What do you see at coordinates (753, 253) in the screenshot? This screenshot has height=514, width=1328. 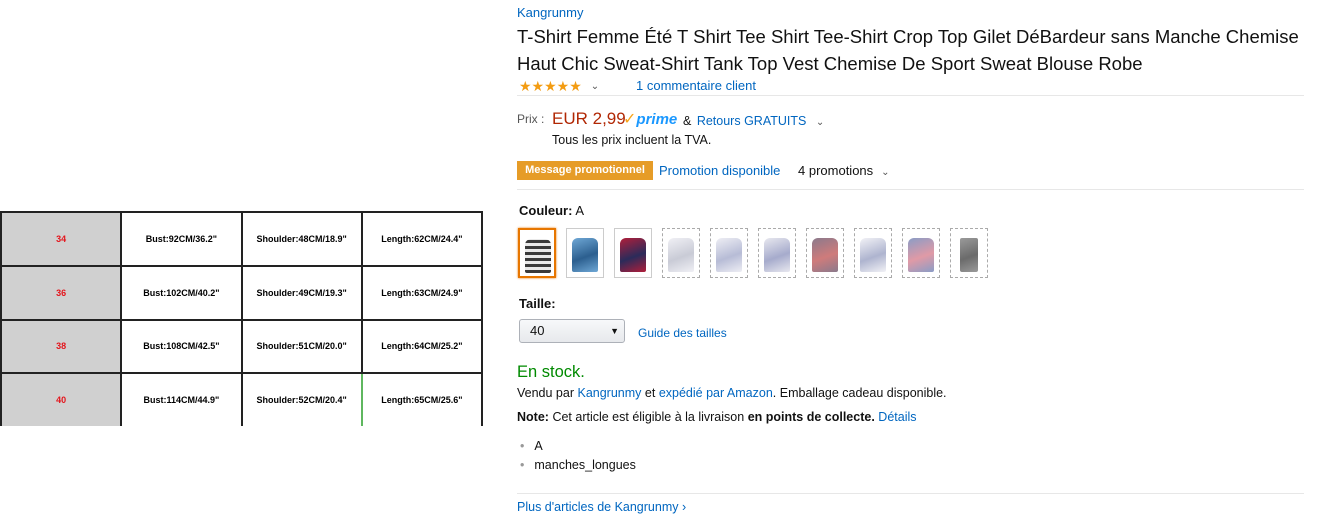 I see `color-swatches` at bounding box center [753, 253].